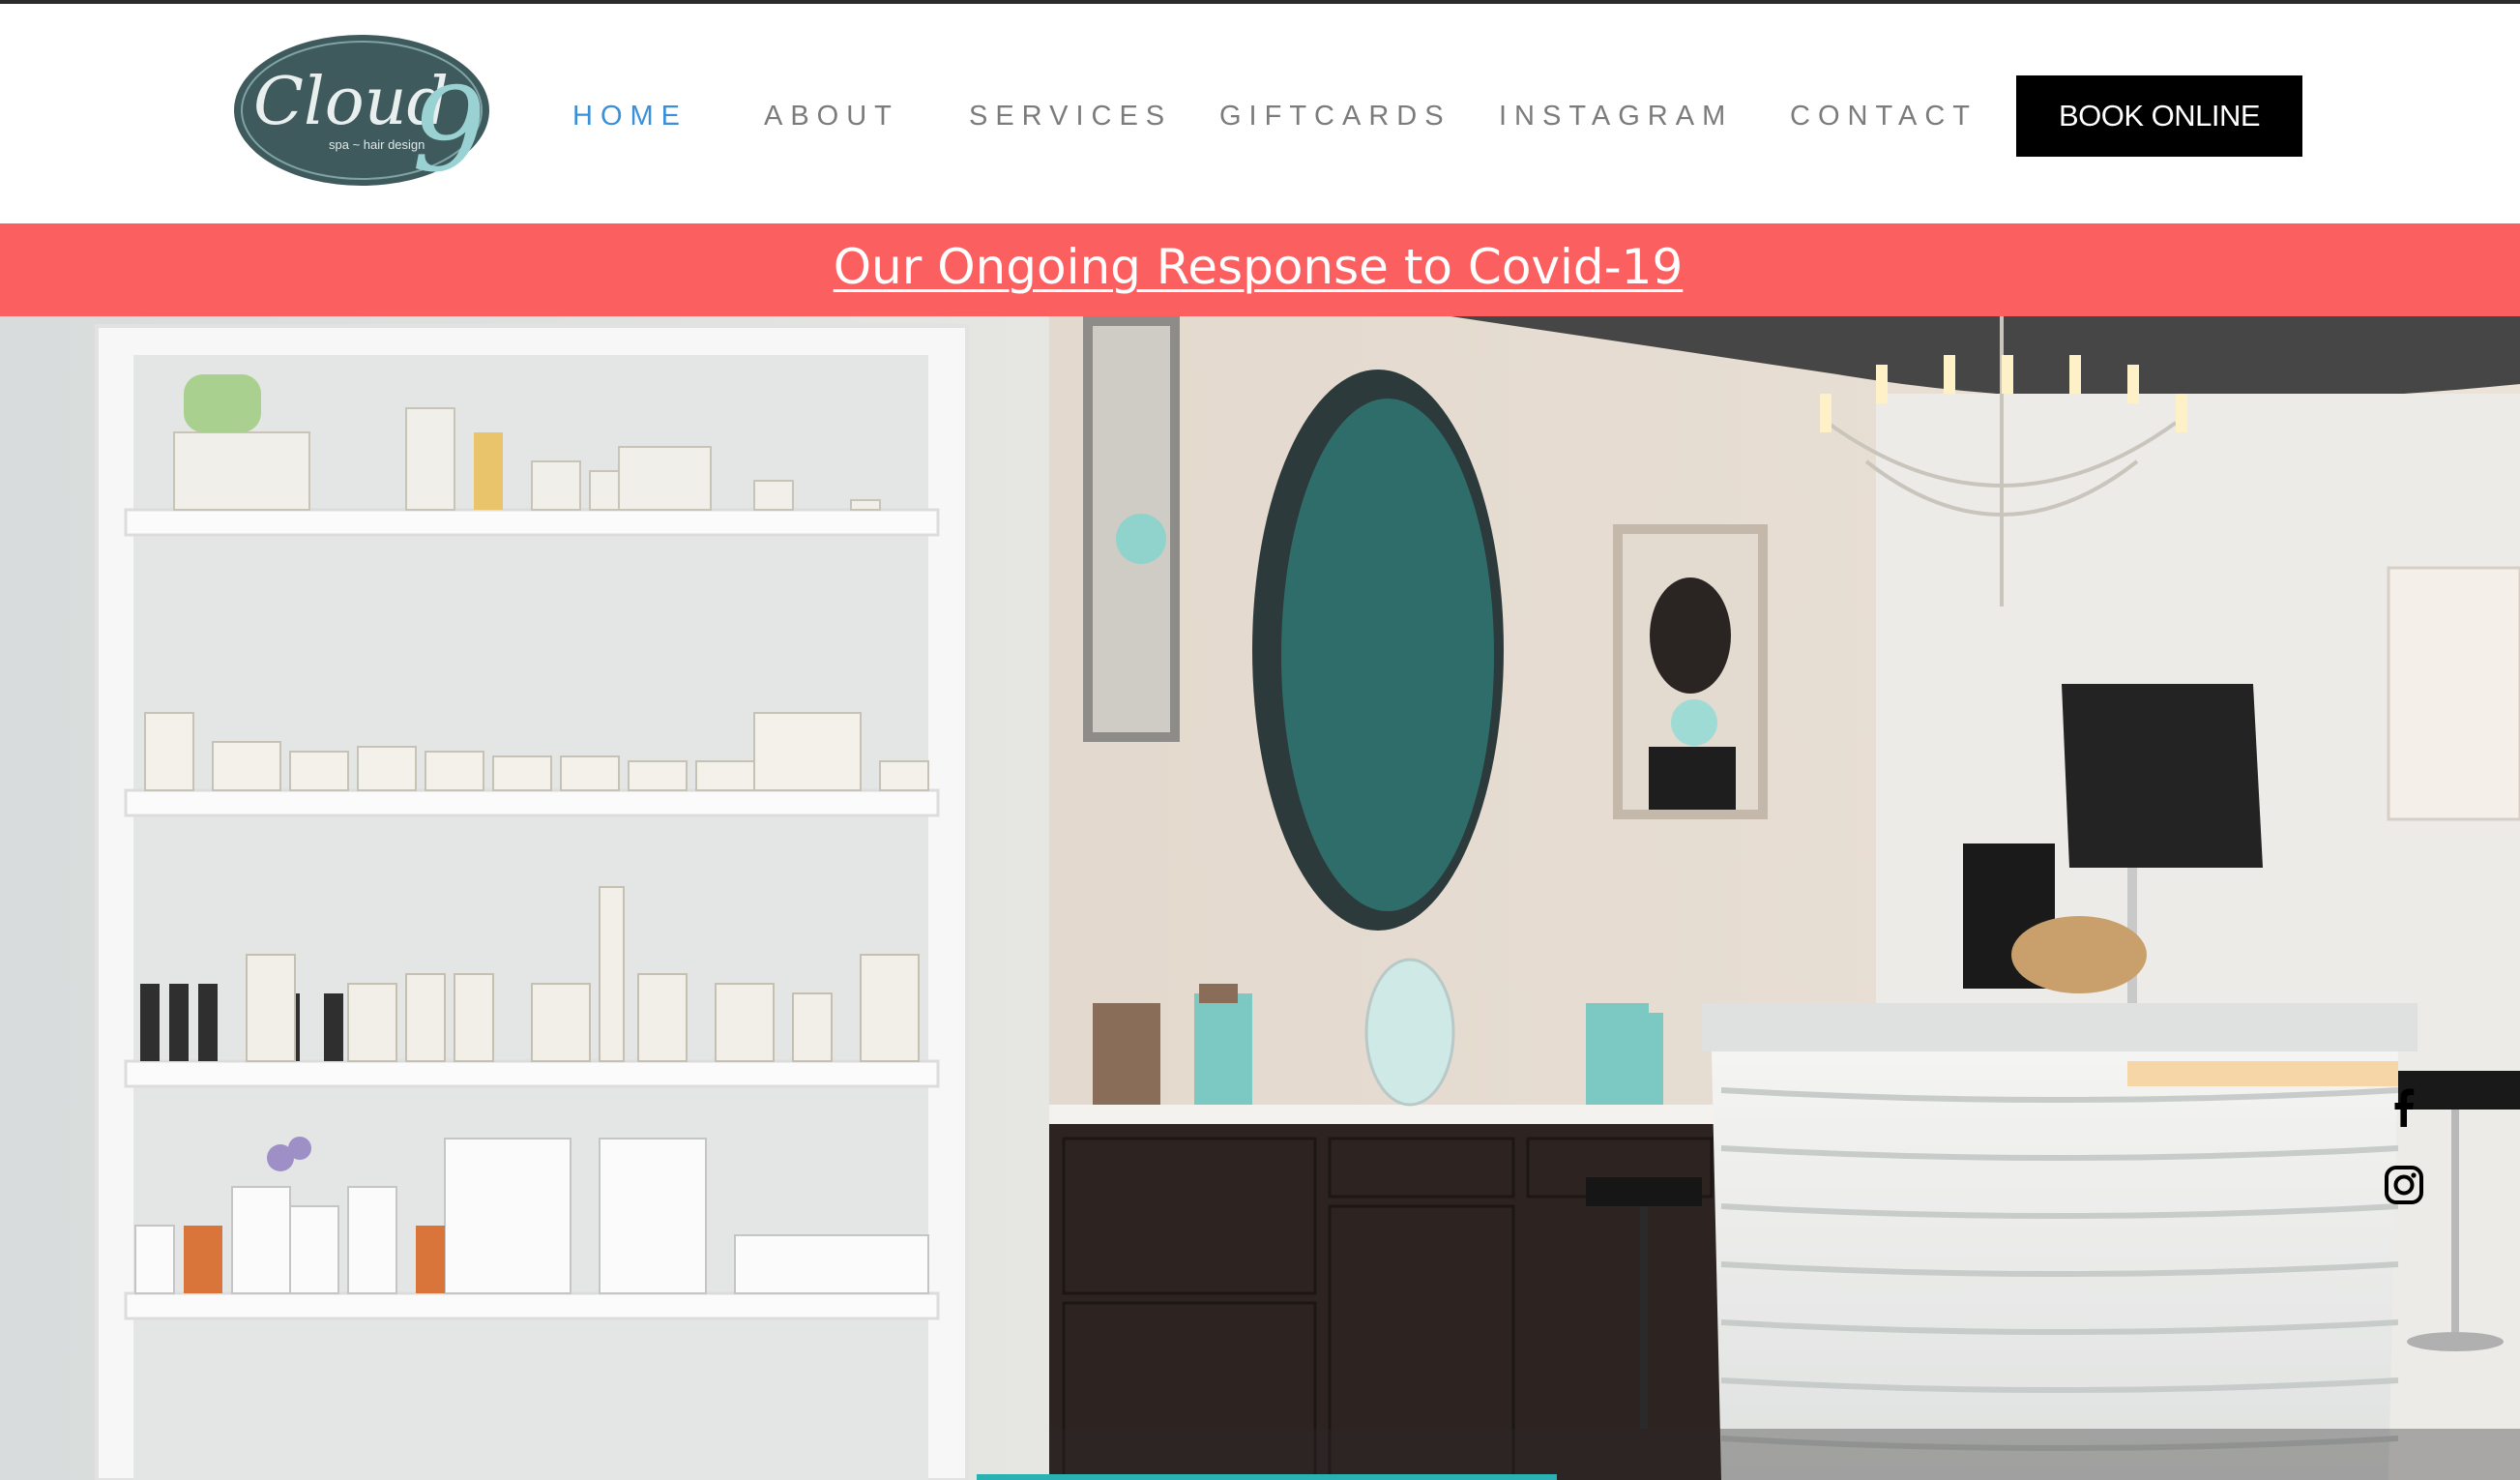 Image resolution: width=2520 pixels, height=1480 pixels. Describe the element at coordinates (449, 130) in the screenshot. I see `logo-numeral: 9` at that location.